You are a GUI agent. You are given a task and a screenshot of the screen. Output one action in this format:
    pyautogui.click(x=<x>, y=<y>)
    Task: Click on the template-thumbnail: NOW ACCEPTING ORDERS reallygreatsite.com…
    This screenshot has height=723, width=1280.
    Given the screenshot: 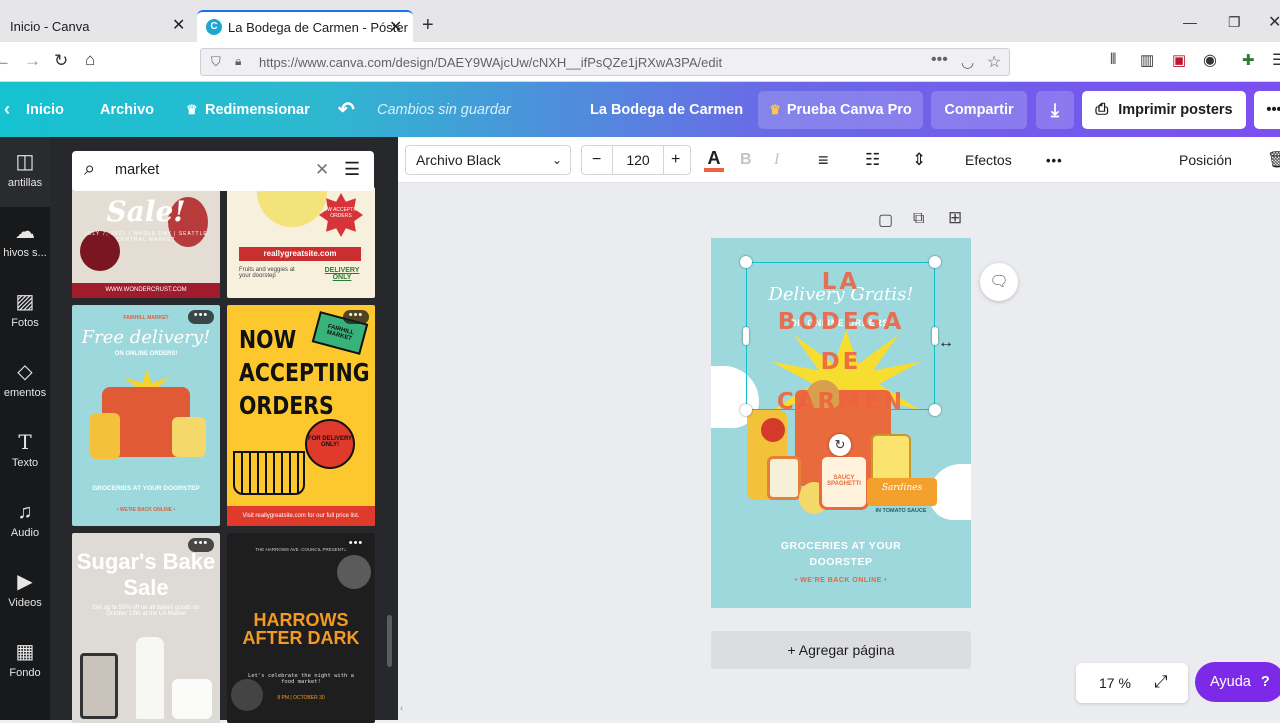 What is the action you would take?
    pyautogui.click(x=301, y=242)
    